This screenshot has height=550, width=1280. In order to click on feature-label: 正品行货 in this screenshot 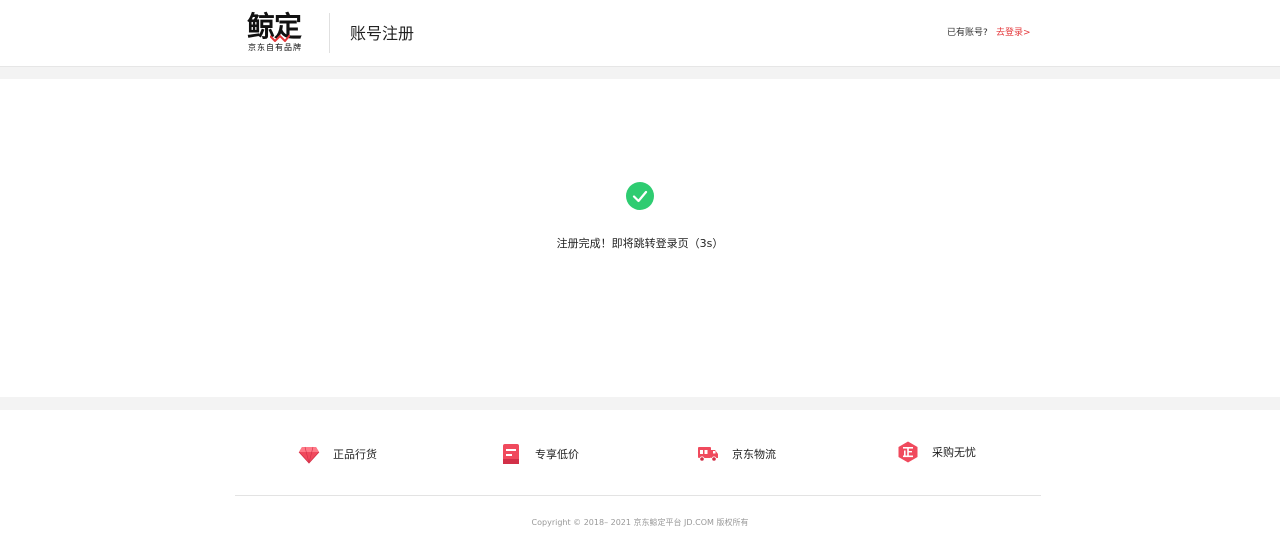, I will do `click(355, 454)`.